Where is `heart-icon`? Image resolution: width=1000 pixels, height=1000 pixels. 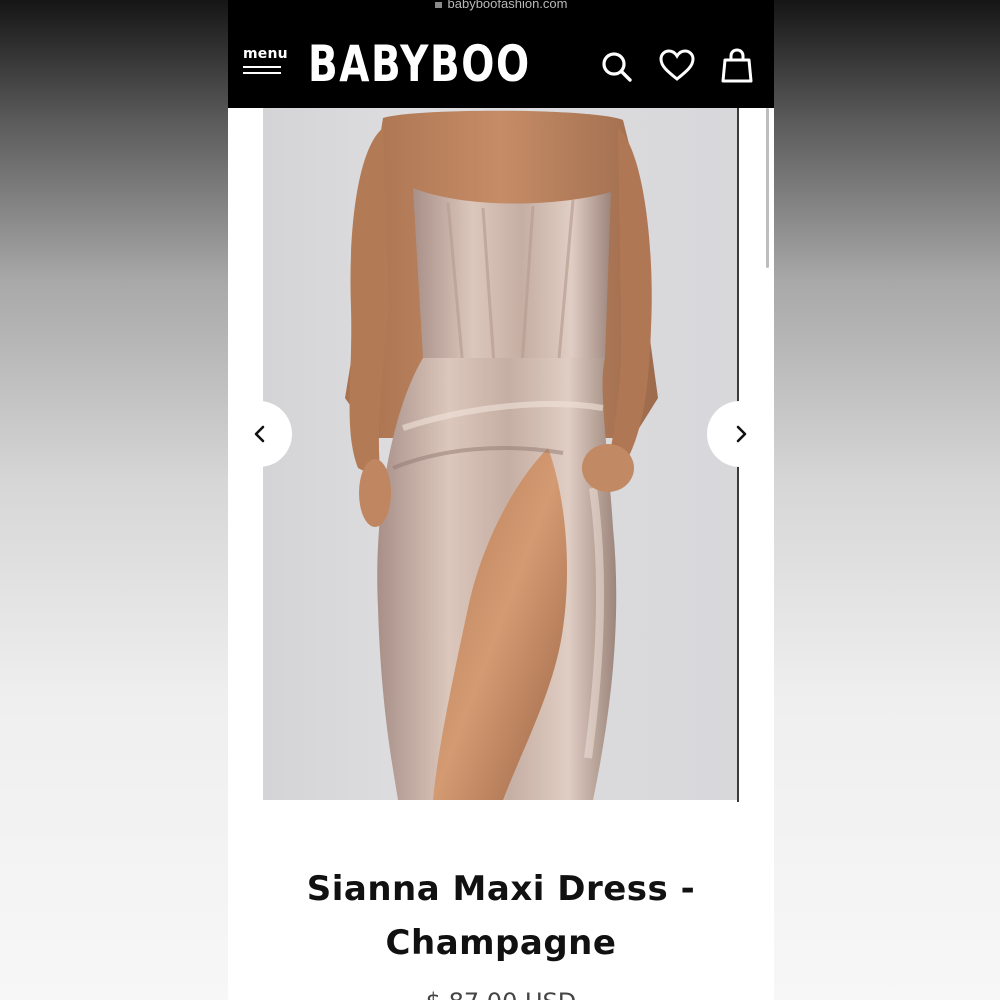
heart-icon is located at coordinates (677, 66).